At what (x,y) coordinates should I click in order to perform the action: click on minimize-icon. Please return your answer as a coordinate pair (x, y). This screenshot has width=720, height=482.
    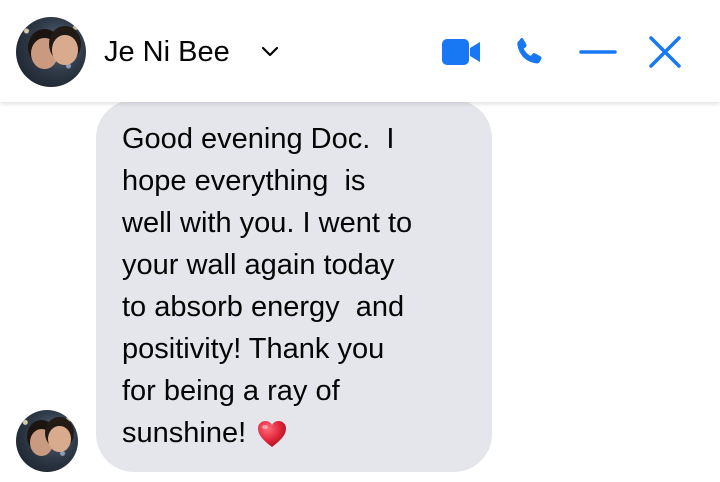
    Looking at the image, I should click on (598, 52).